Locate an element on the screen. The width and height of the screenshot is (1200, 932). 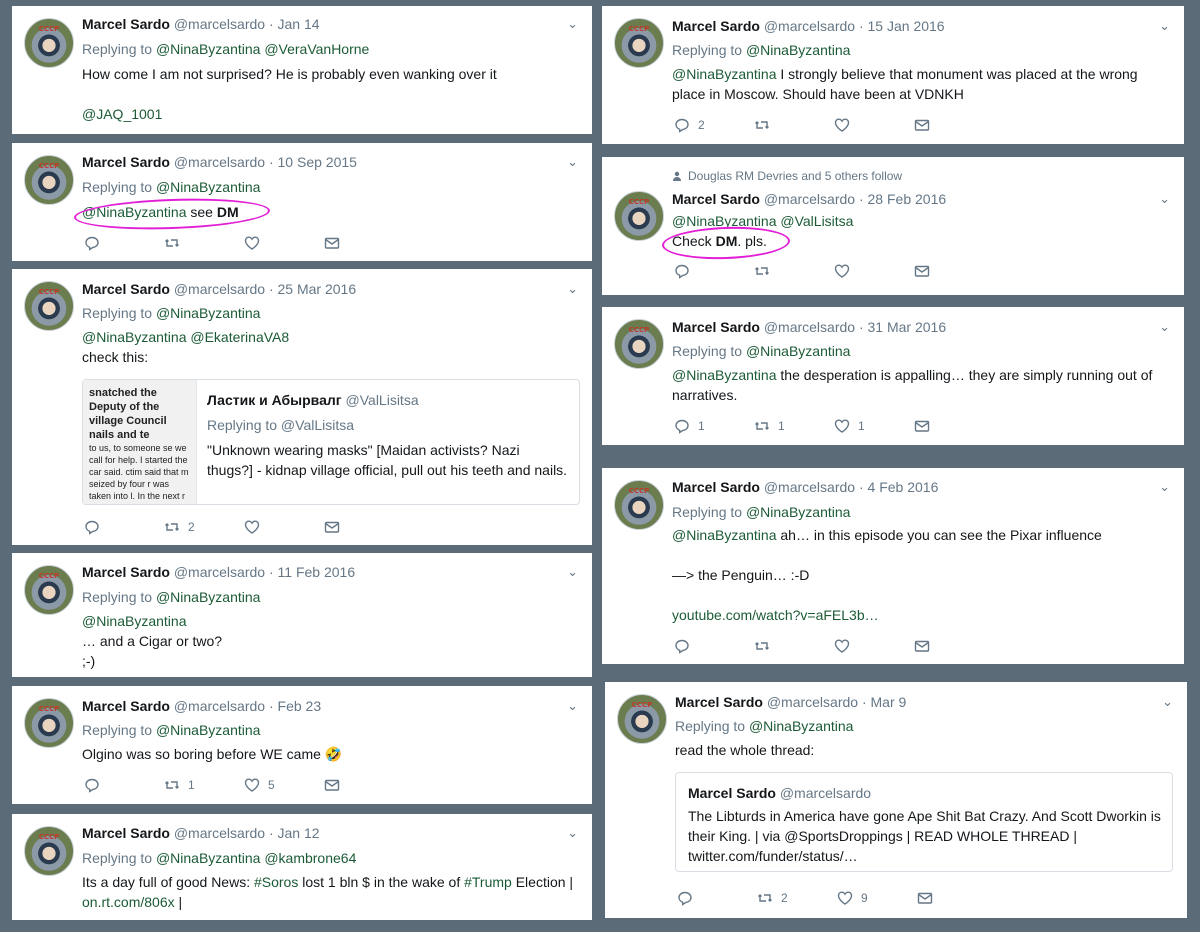
hashtag-link: #Soros is located at coordinates (276, 882).